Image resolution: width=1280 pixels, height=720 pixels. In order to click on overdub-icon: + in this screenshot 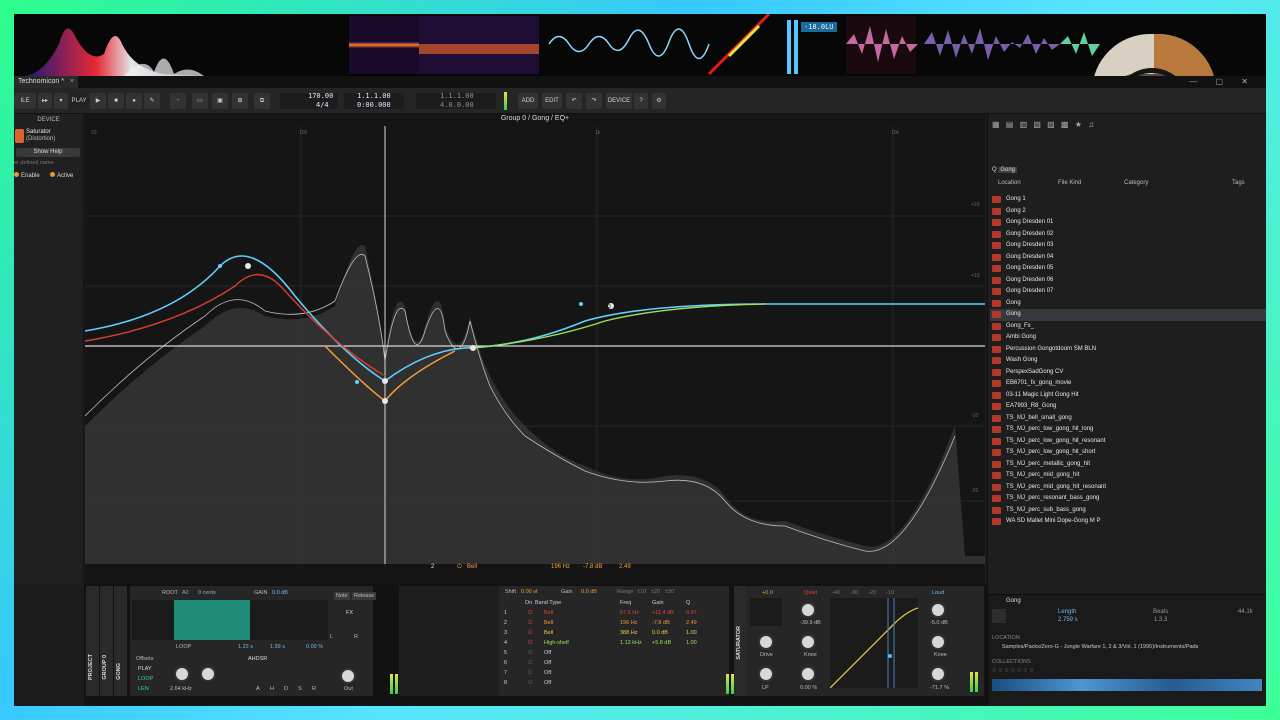, I will do `click(178, 101)`.